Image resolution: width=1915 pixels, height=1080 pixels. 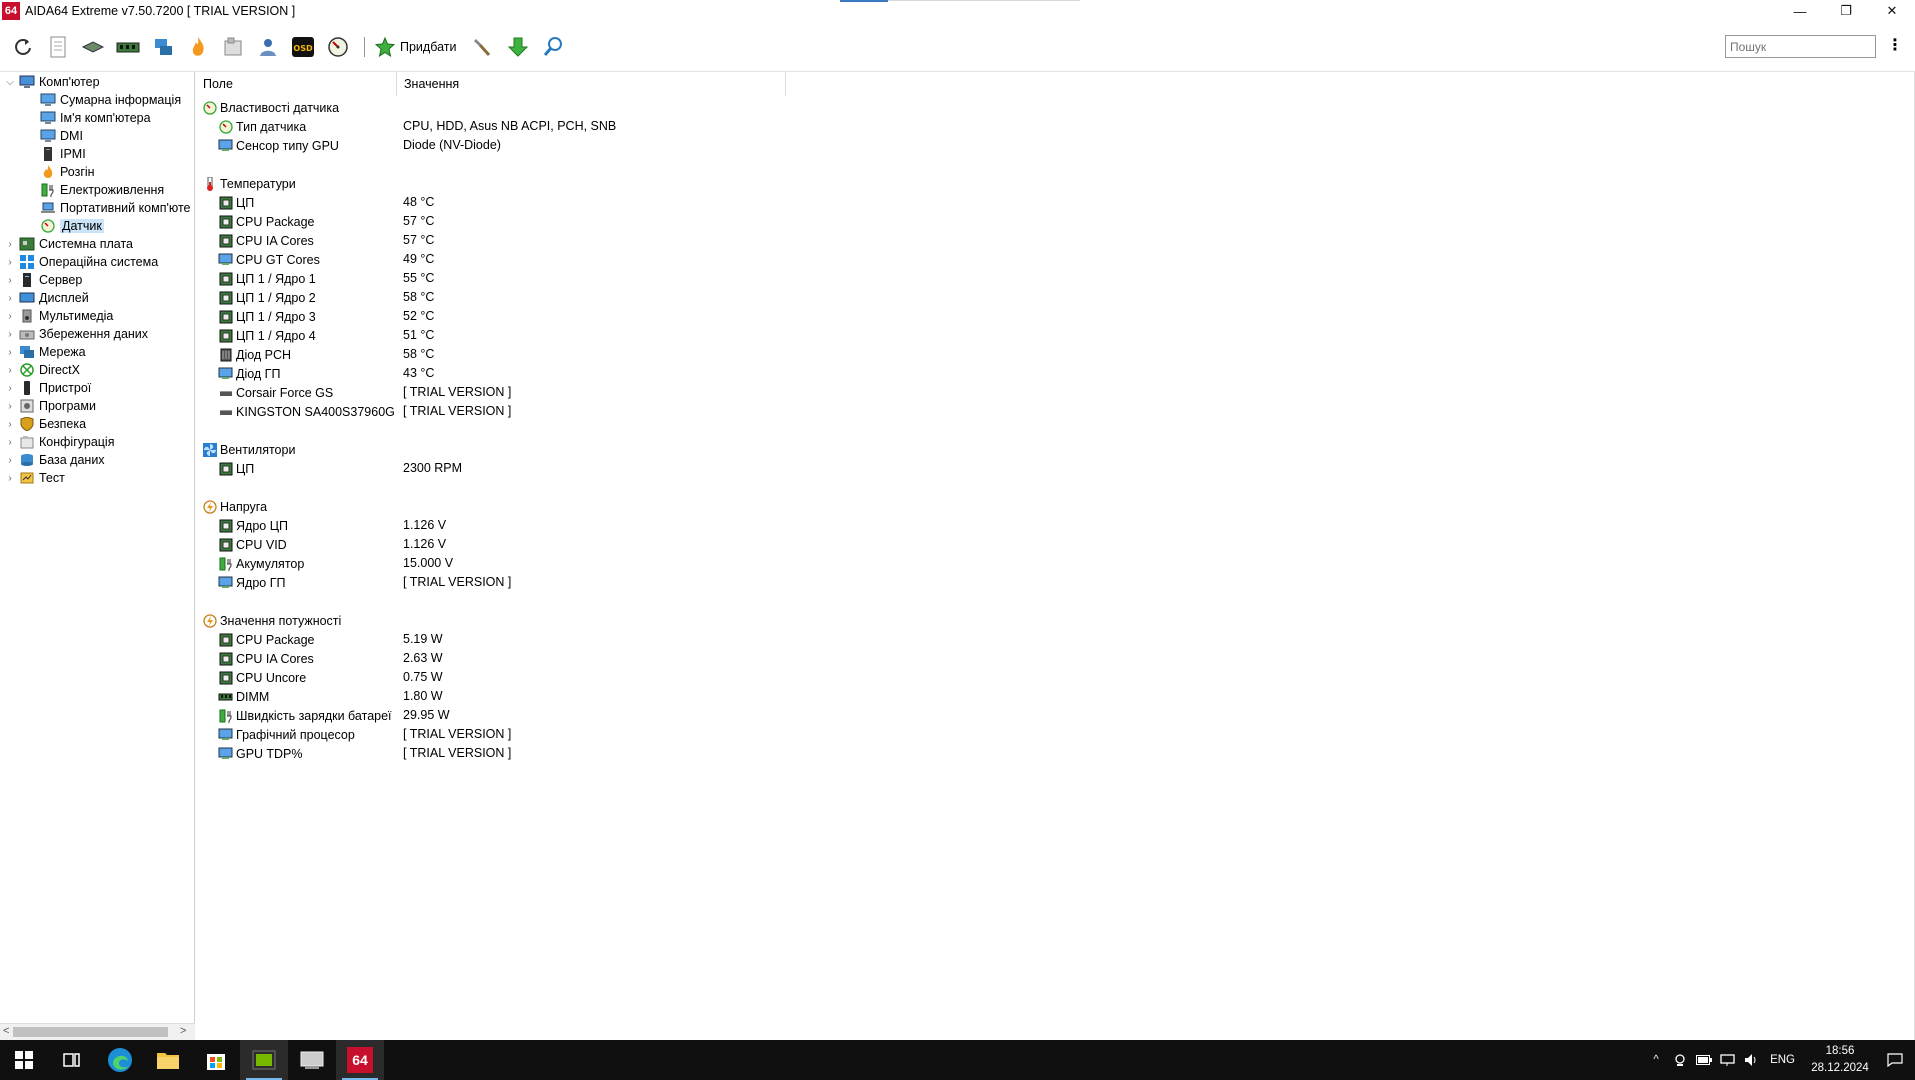 What do you see at coordinates (54, 460) in the screenshot?
I see `tree-item: › База даних` at bounding box center [54, 460].